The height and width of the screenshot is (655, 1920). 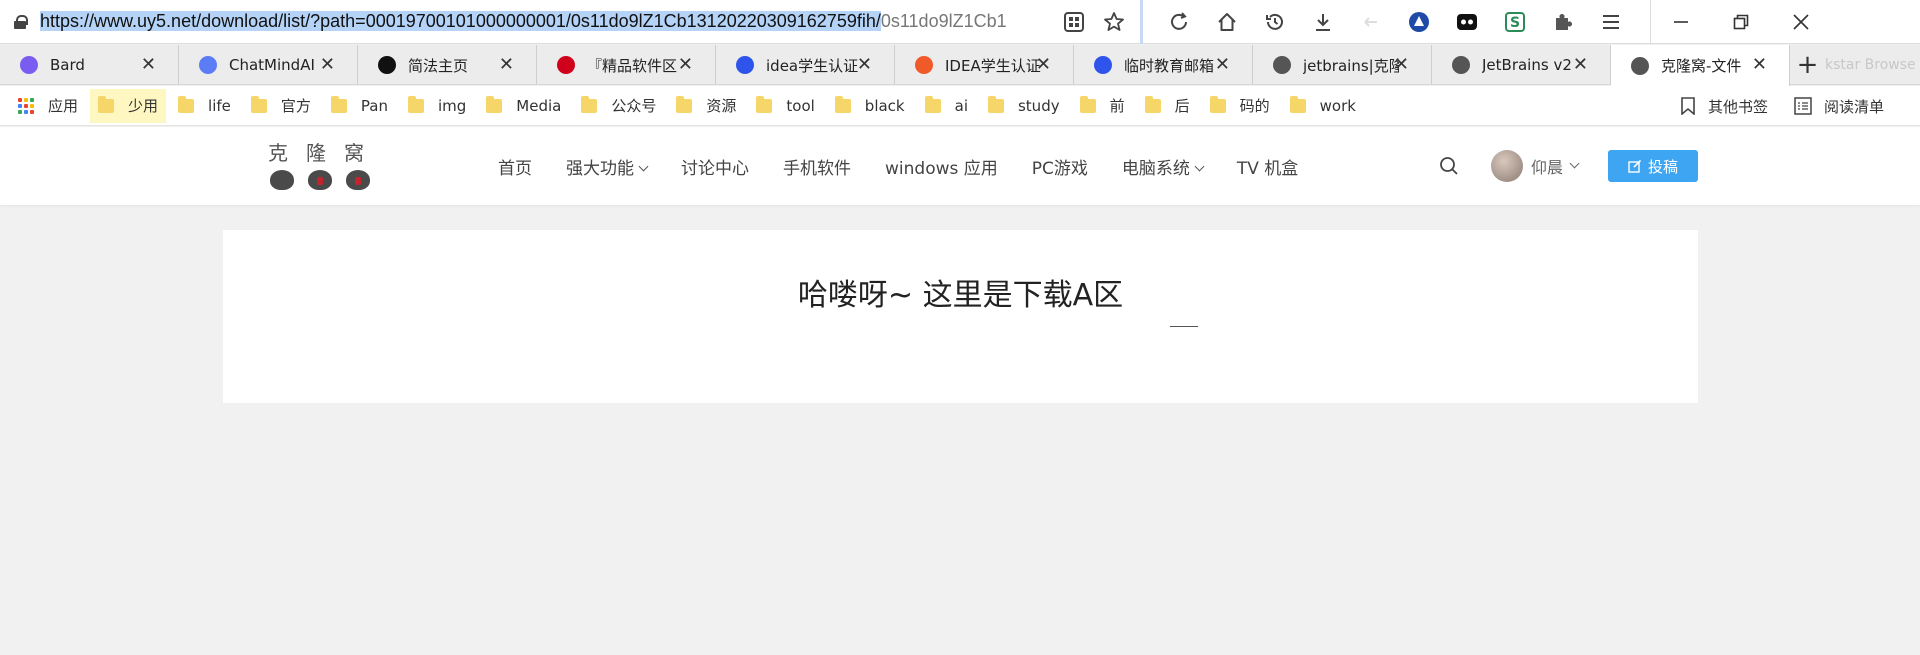 What do you see at coordinates (715, 166) in the screenshot?
I see `nav-item: 讨论中心` at bounding box center [715, 166].